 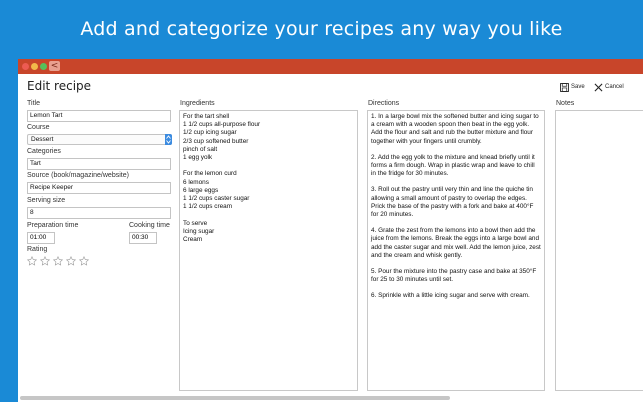 I want to click on ingredient-line: 1 1/2 cups all-purpose flour, so click(x=222, y=125).